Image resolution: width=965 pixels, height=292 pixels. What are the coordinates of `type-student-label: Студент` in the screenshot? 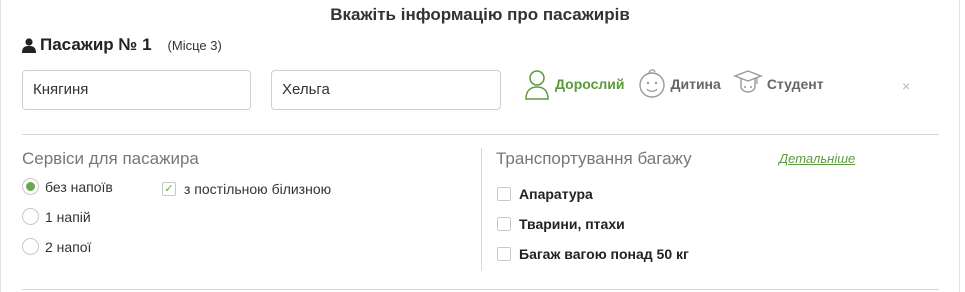 It's located at (795, 84).